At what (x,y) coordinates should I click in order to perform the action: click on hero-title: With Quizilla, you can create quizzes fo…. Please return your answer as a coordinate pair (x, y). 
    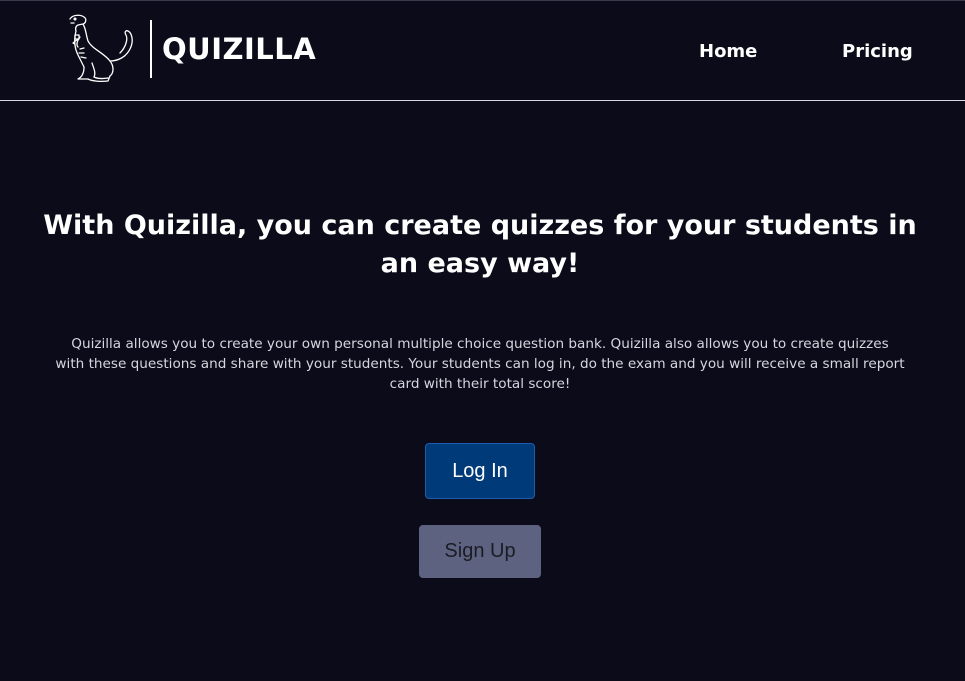
    Looking at the image, I should click on (480, 244).